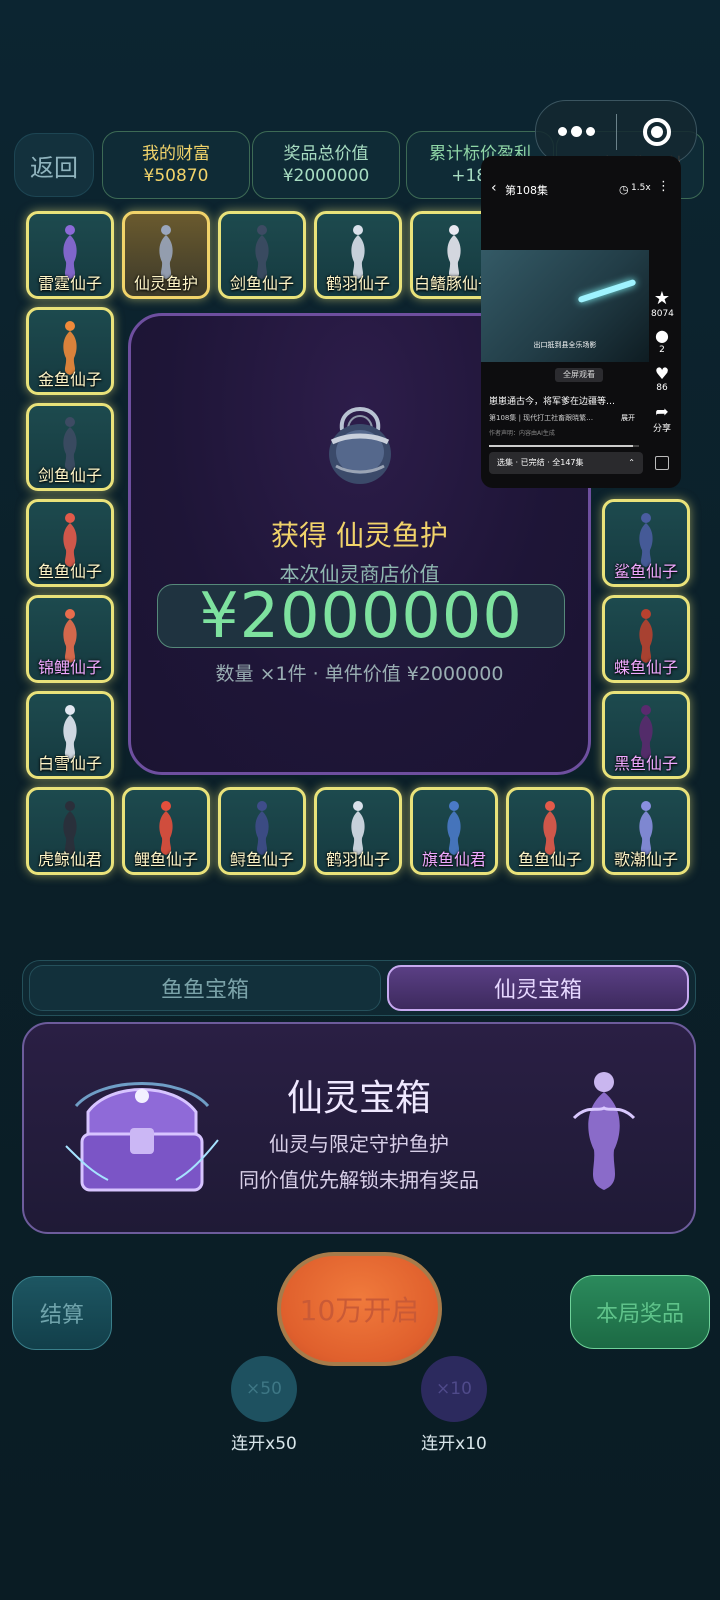  Describe the element at coordinates (54, 165) in the screenshot. I see `back-button: 返回` at that location.